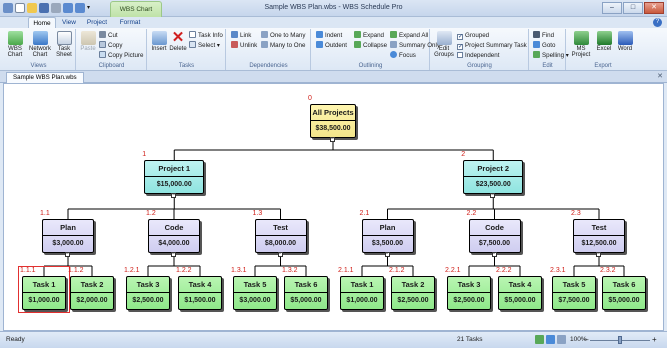 Image resolution: width=667 pixels, height=348 pixels. I want to click on outdent-button: Outdent, so click(331, 45).